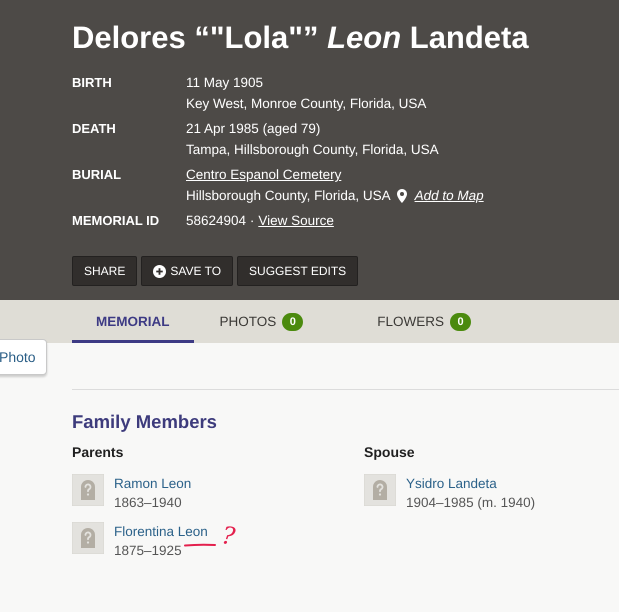 The height and width of the screenshot is (612, 619). Describe the element at coordinates (449, 195) in the screenshot. I see `add-to-map-link: Add to Map` at that location.